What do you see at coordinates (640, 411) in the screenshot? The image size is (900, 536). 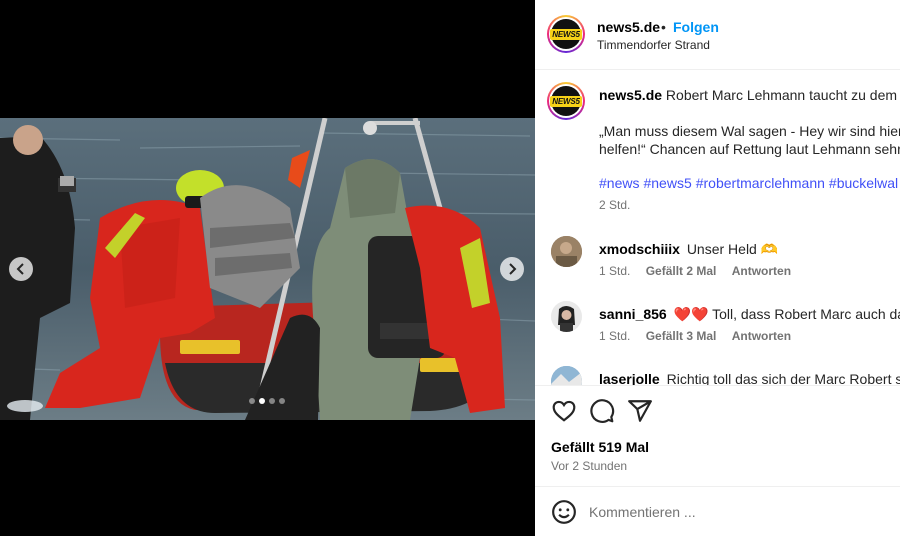 I see `paper-plane-icon` at bounding box center [640, 411].